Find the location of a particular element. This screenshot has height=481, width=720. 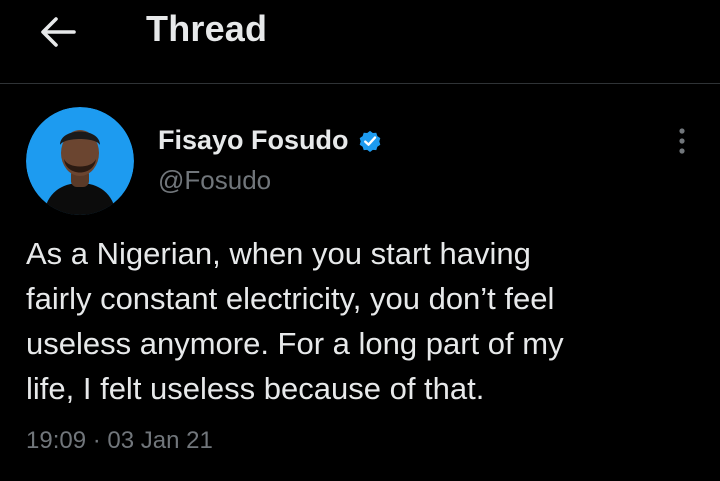

back-button is located at coordinates (58, 32).